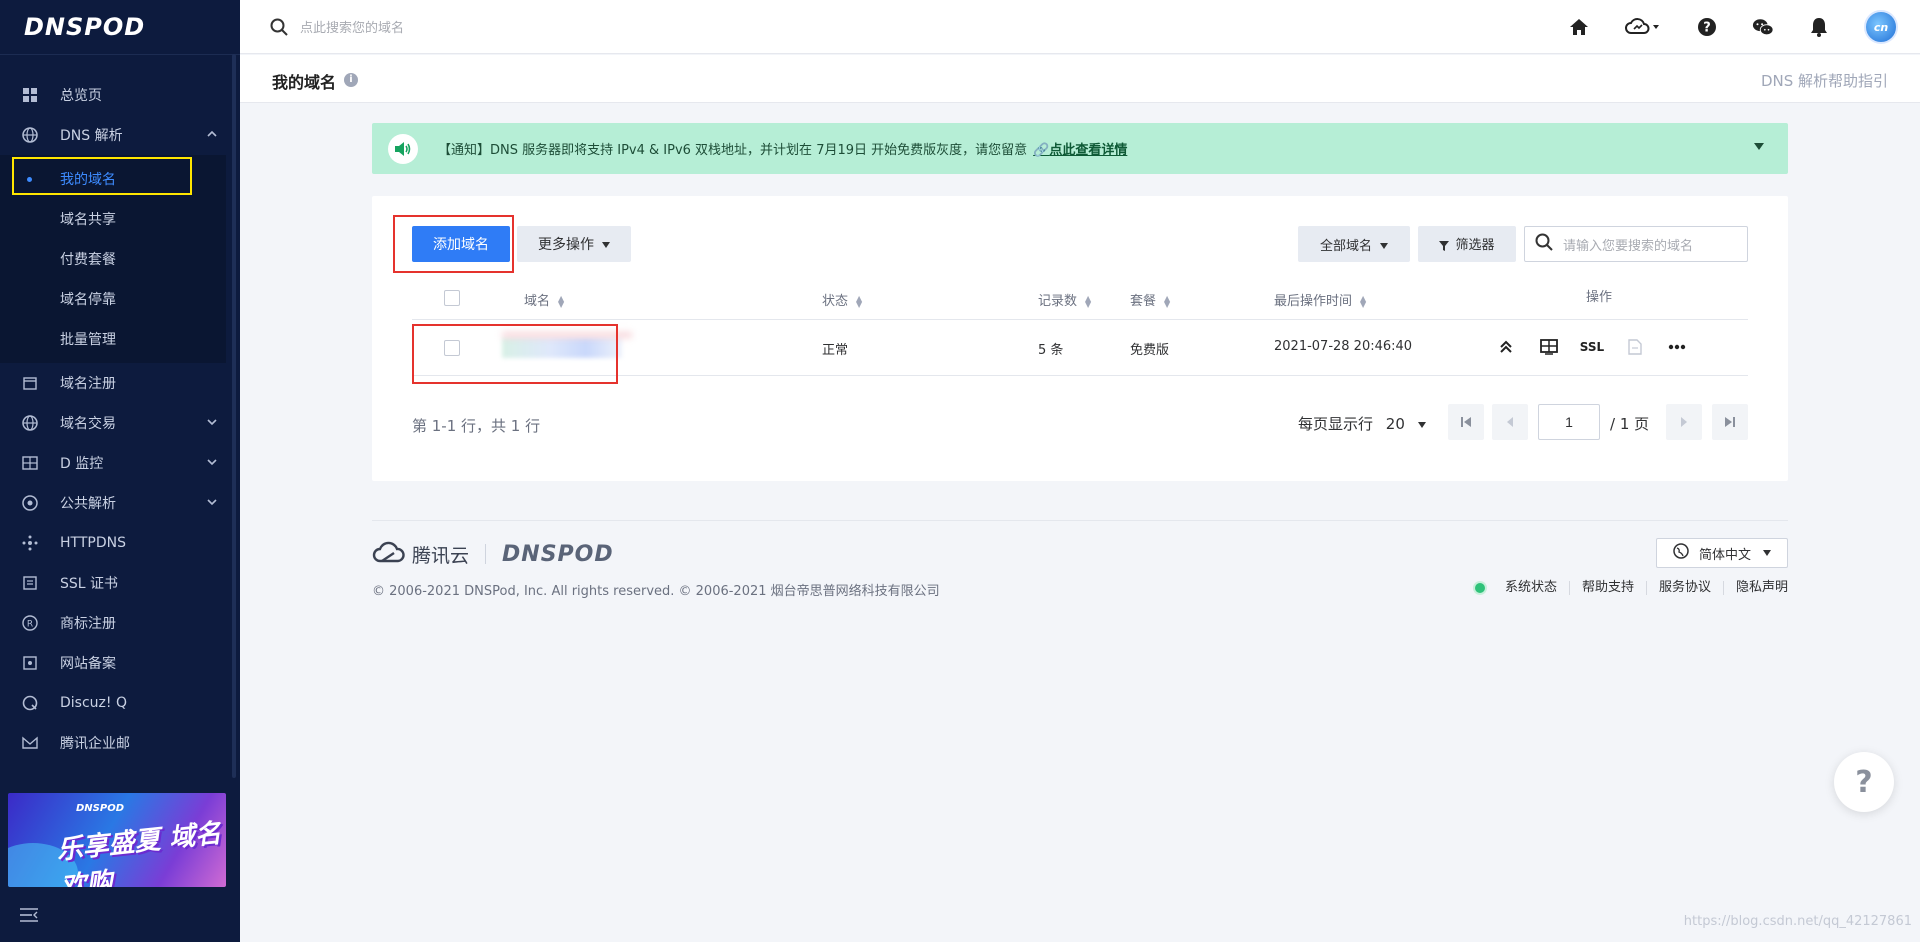 This screenshot has width=1920, height=942. Describe the element at coordinates (1320, 299) in the screenshot. I see `column-last-op: 最后操作时间 ▲ ▼` at that location.